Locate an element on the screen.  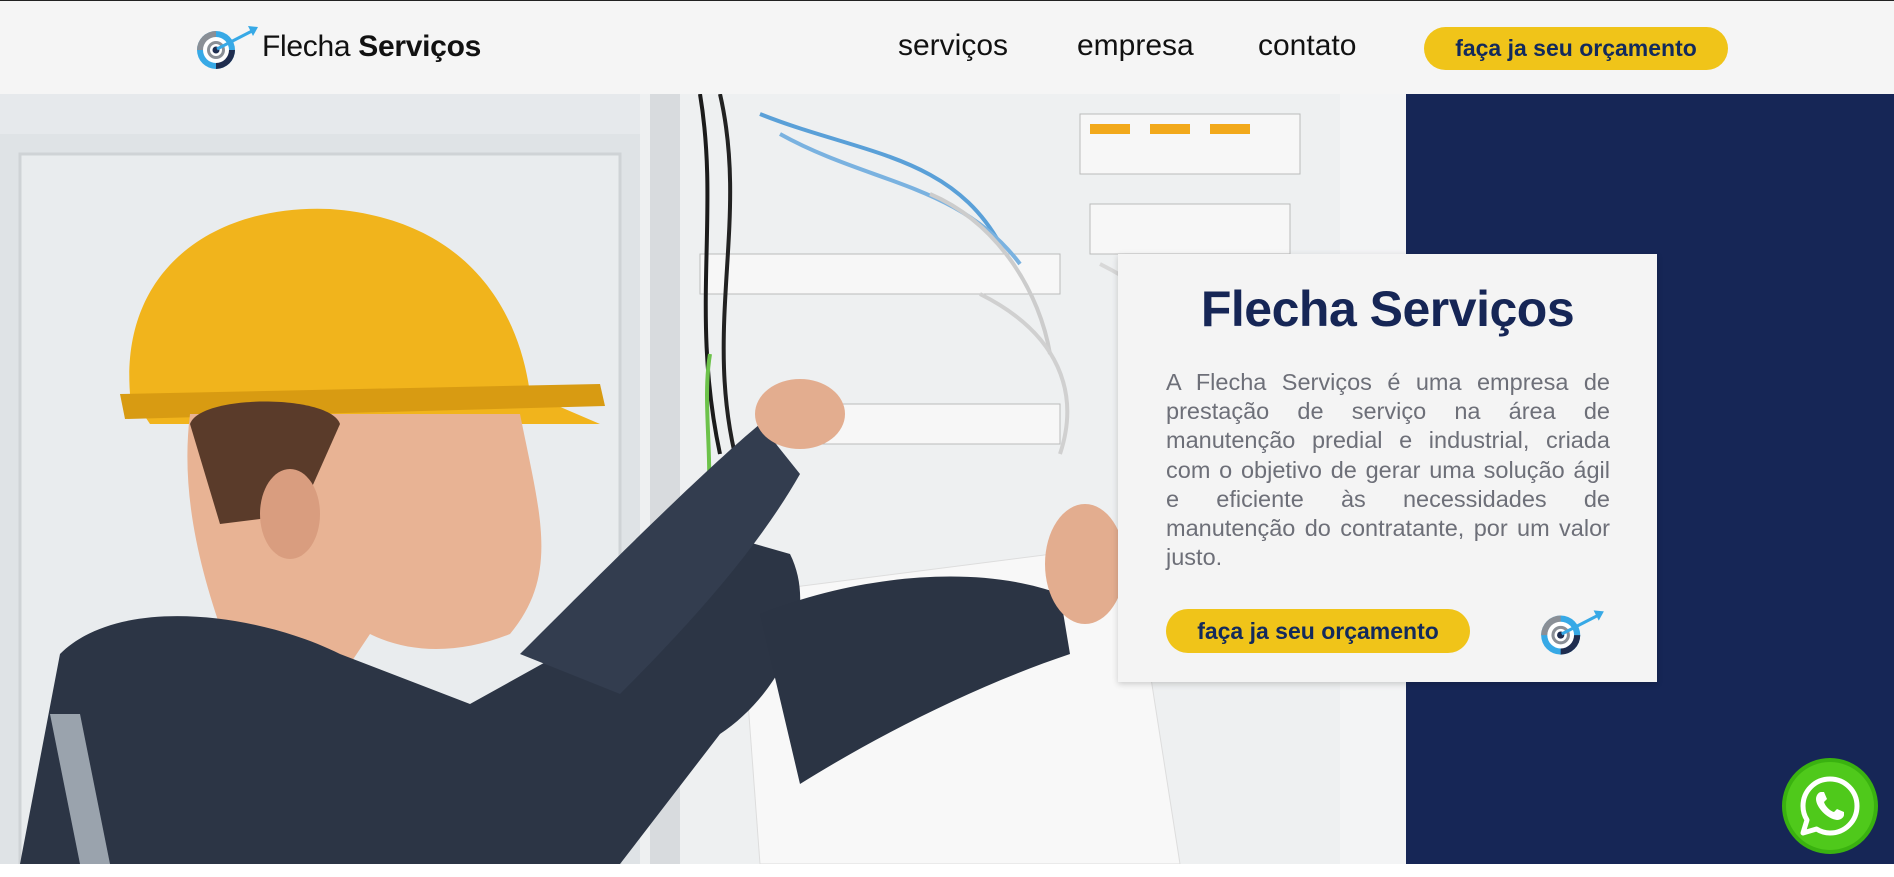
nav-empresa: empresa is located at coordinates (1135, 46).